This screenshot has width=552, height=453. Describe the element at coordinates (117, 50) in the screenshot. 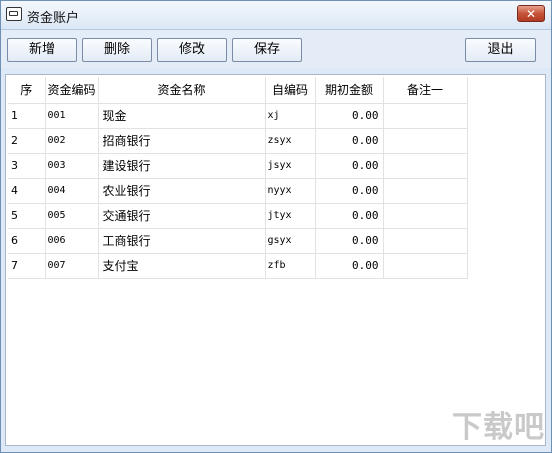

I see `delete-button: 删除` at that location.